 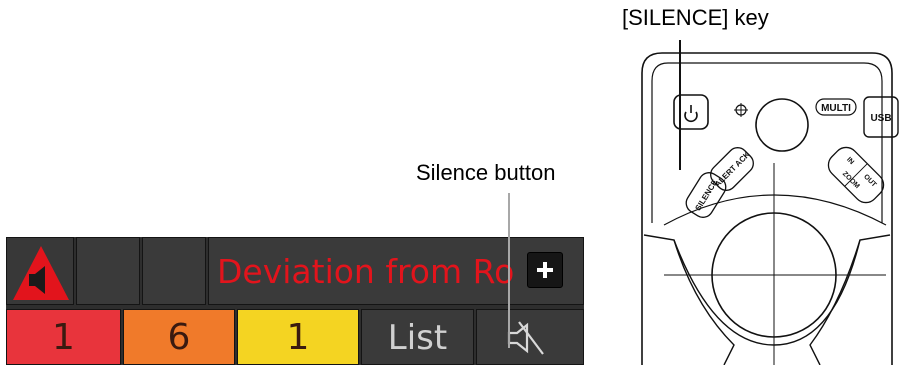 What do you see at coordinates (732, 169) in the screenshot?
I see `alert-ack-key-label: ALERT ACK` at bounding box center [732, 169].